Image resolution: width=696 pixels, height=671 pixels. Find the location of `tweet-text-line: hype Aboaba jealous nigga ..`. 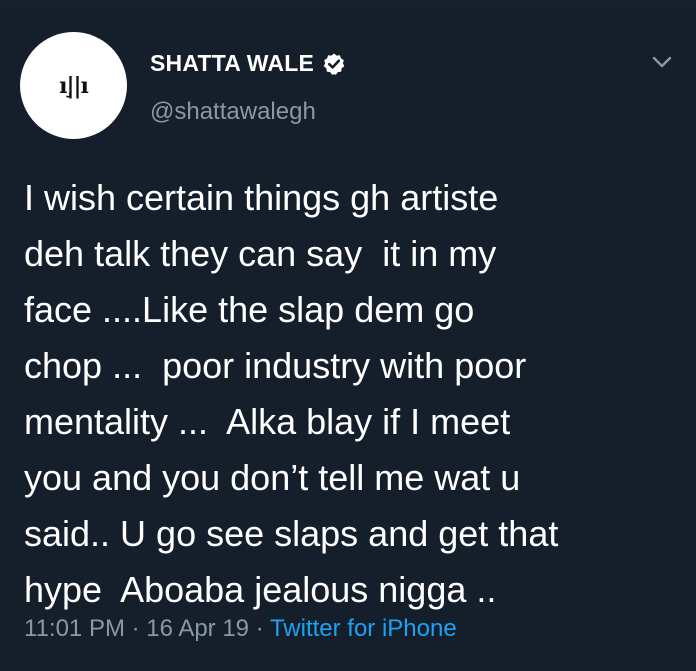

tweet-text-line: hype Aboaba jealous nigga .. is located at coordinates (260, 589).